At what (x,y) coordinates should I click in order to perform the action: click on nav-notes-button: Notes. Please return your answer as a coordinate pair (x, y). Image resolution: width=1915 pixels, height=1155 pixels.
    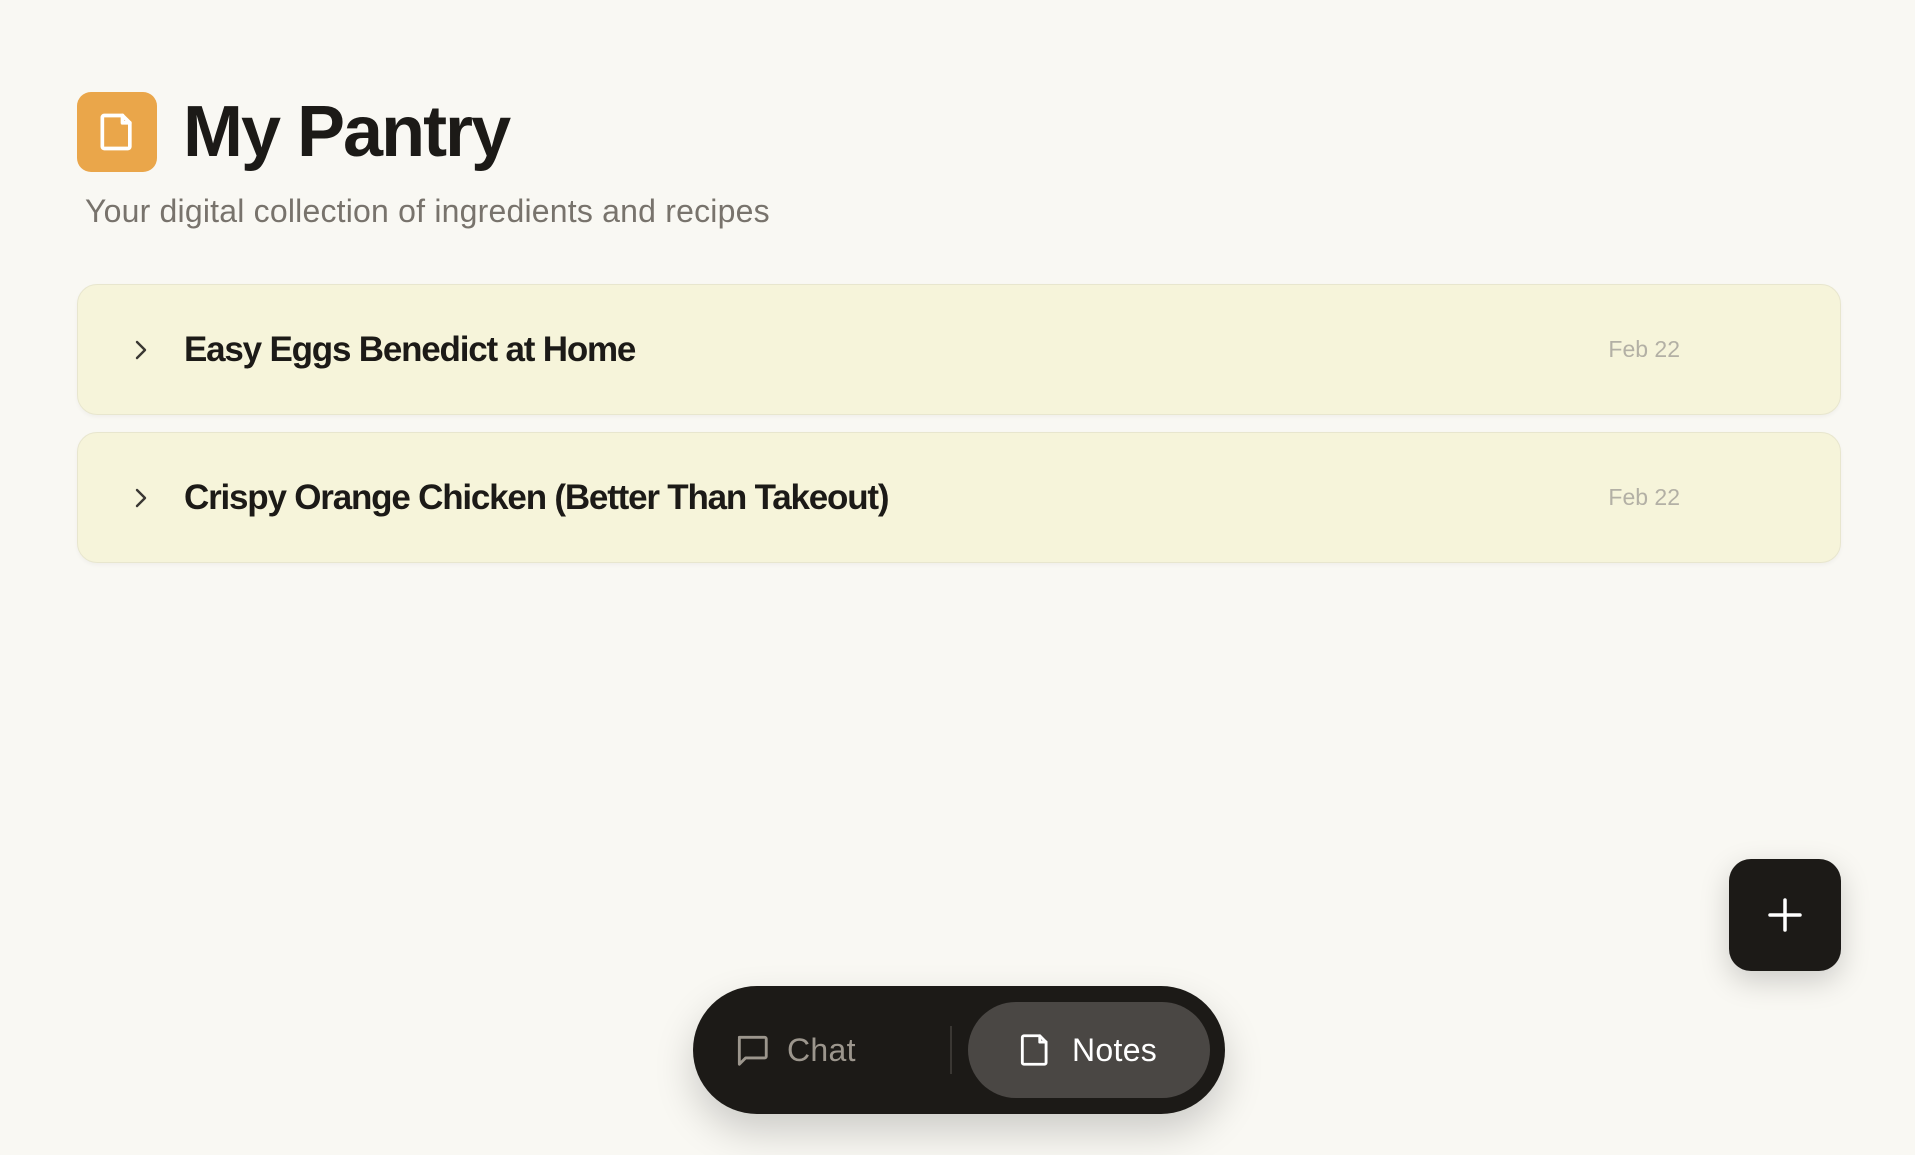
    Looking at the image, I should click on (1089, 1050).